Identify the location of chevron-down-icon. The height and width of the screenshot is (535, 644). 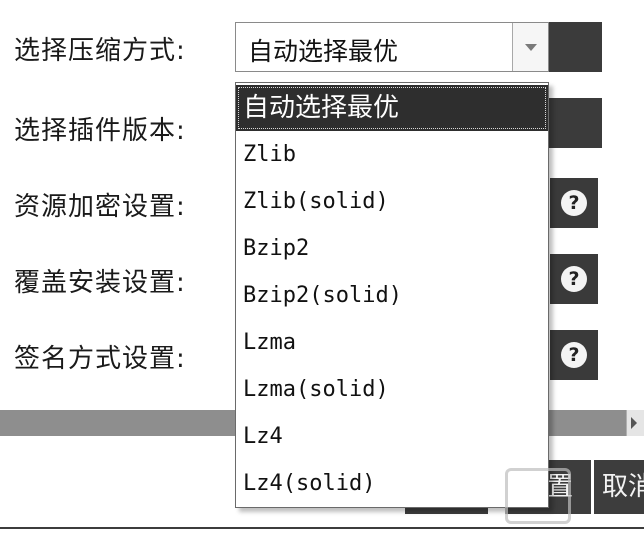
(530, 47).